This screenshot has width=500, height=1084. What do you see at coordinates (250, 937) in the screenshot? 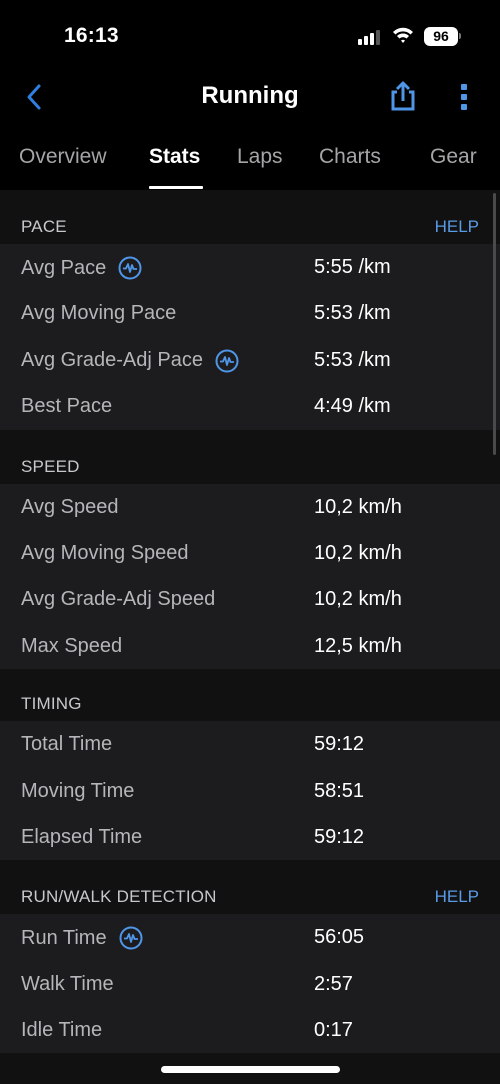
I see `stat-row: Run Time 56:05` at bounding box center [250, 937].